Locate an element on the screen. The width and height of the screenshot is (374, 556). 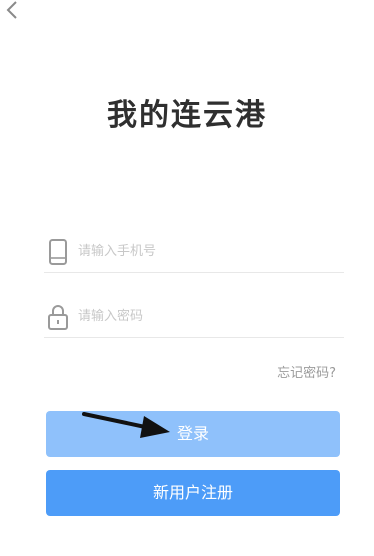
phone-field is located at coordinates (194, 252).